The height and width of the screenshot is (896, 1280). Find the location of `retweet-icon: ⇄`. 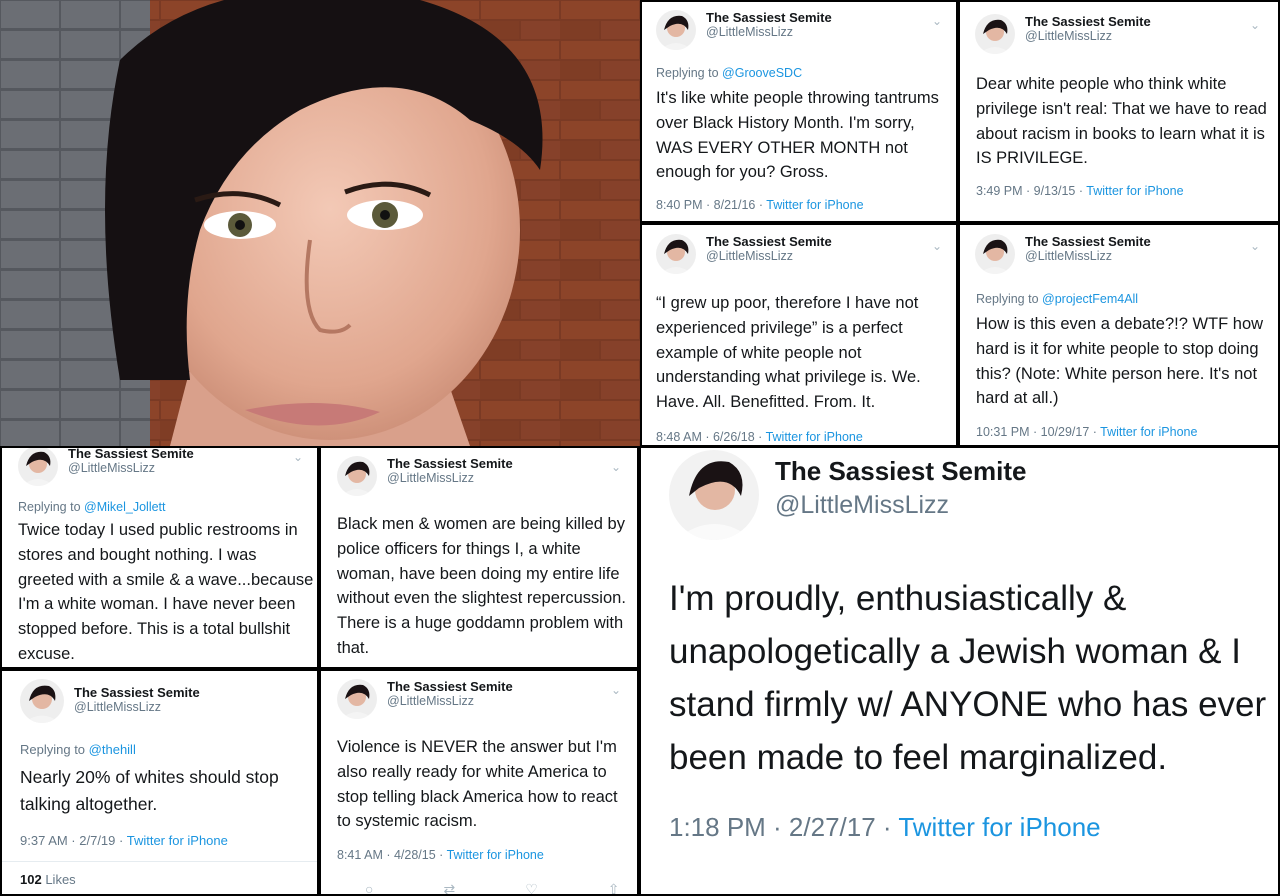

retweet-icon: ⇄ is located at coordinates (449, 887).